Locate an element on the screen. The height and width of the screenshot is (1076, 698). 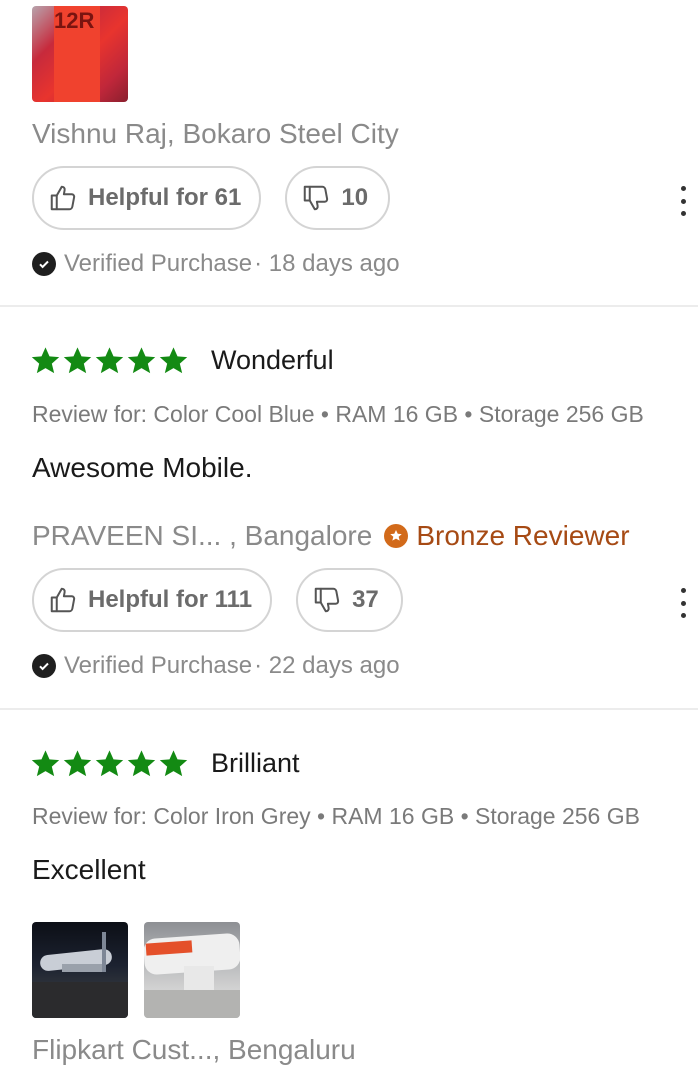
review-photos: 12R is located at coordinates (80, 54).